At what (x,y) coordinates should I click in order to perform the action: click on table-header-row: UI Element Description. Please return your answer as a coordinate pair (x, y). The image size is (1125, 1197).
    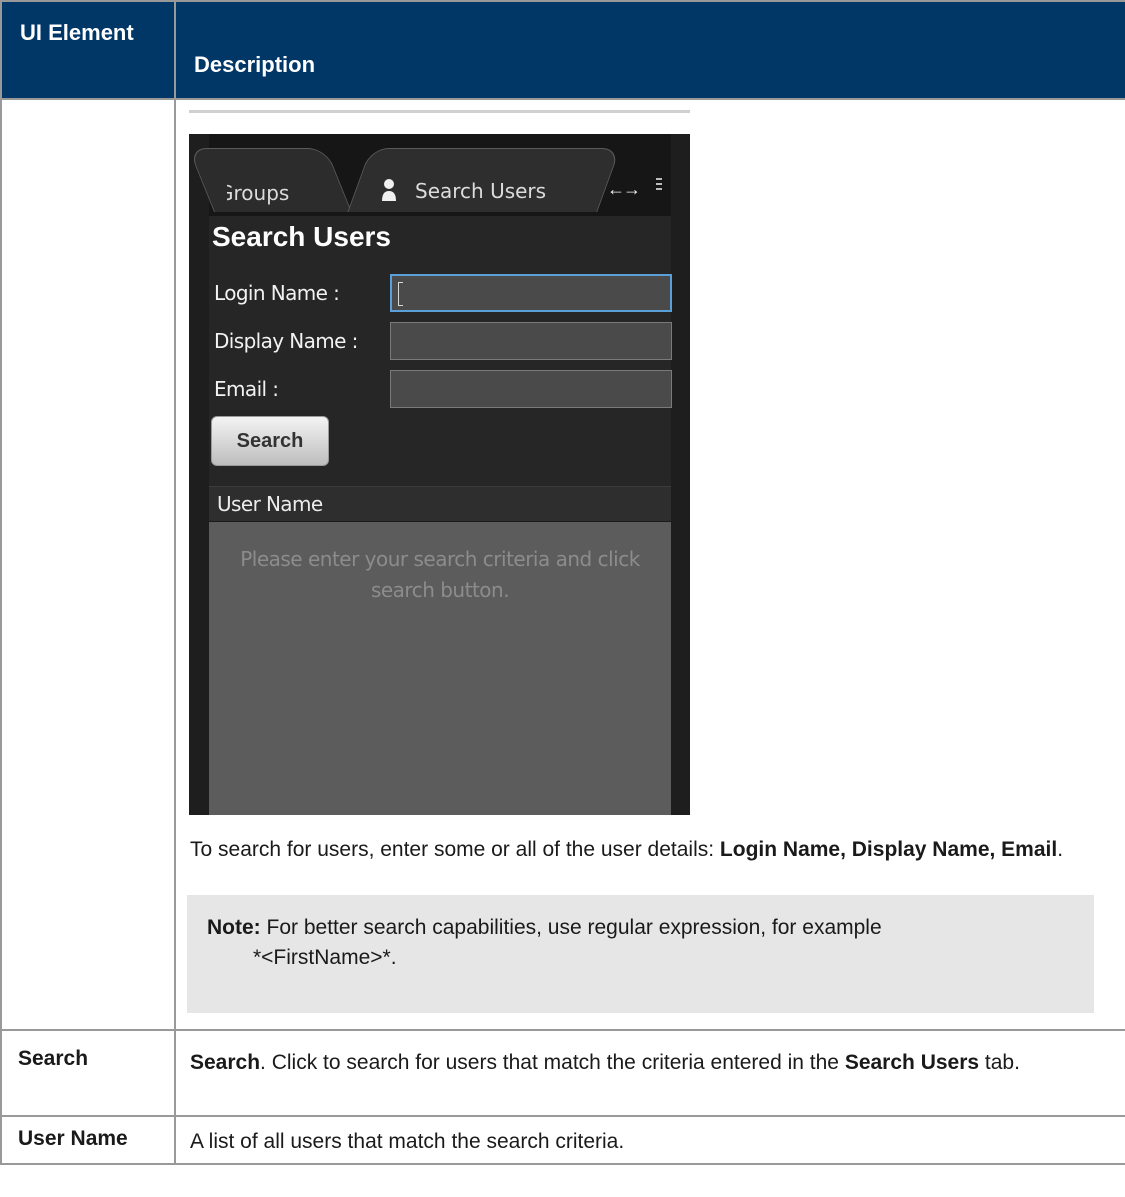
    Looking at the image, I should click on (562, 50).